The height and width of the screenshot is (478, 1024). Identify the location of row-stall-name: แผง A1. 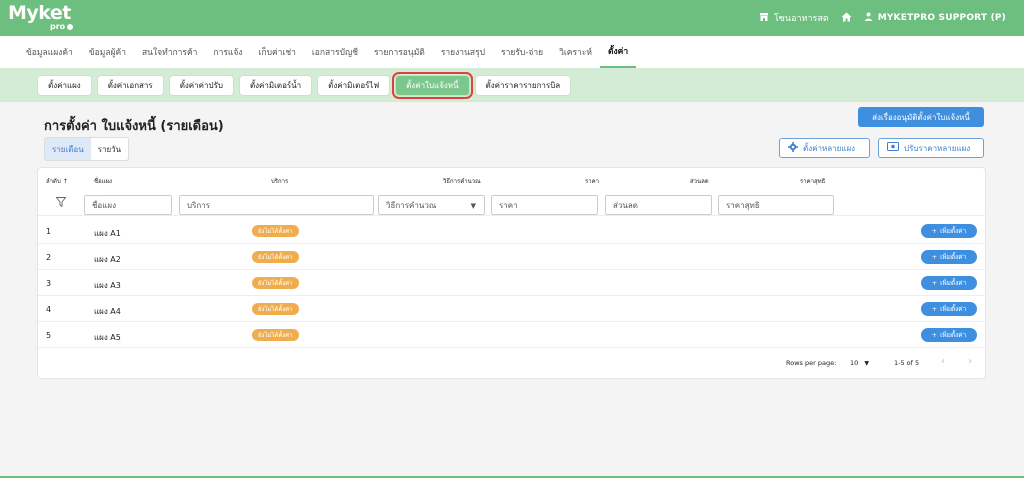
(107, 233).